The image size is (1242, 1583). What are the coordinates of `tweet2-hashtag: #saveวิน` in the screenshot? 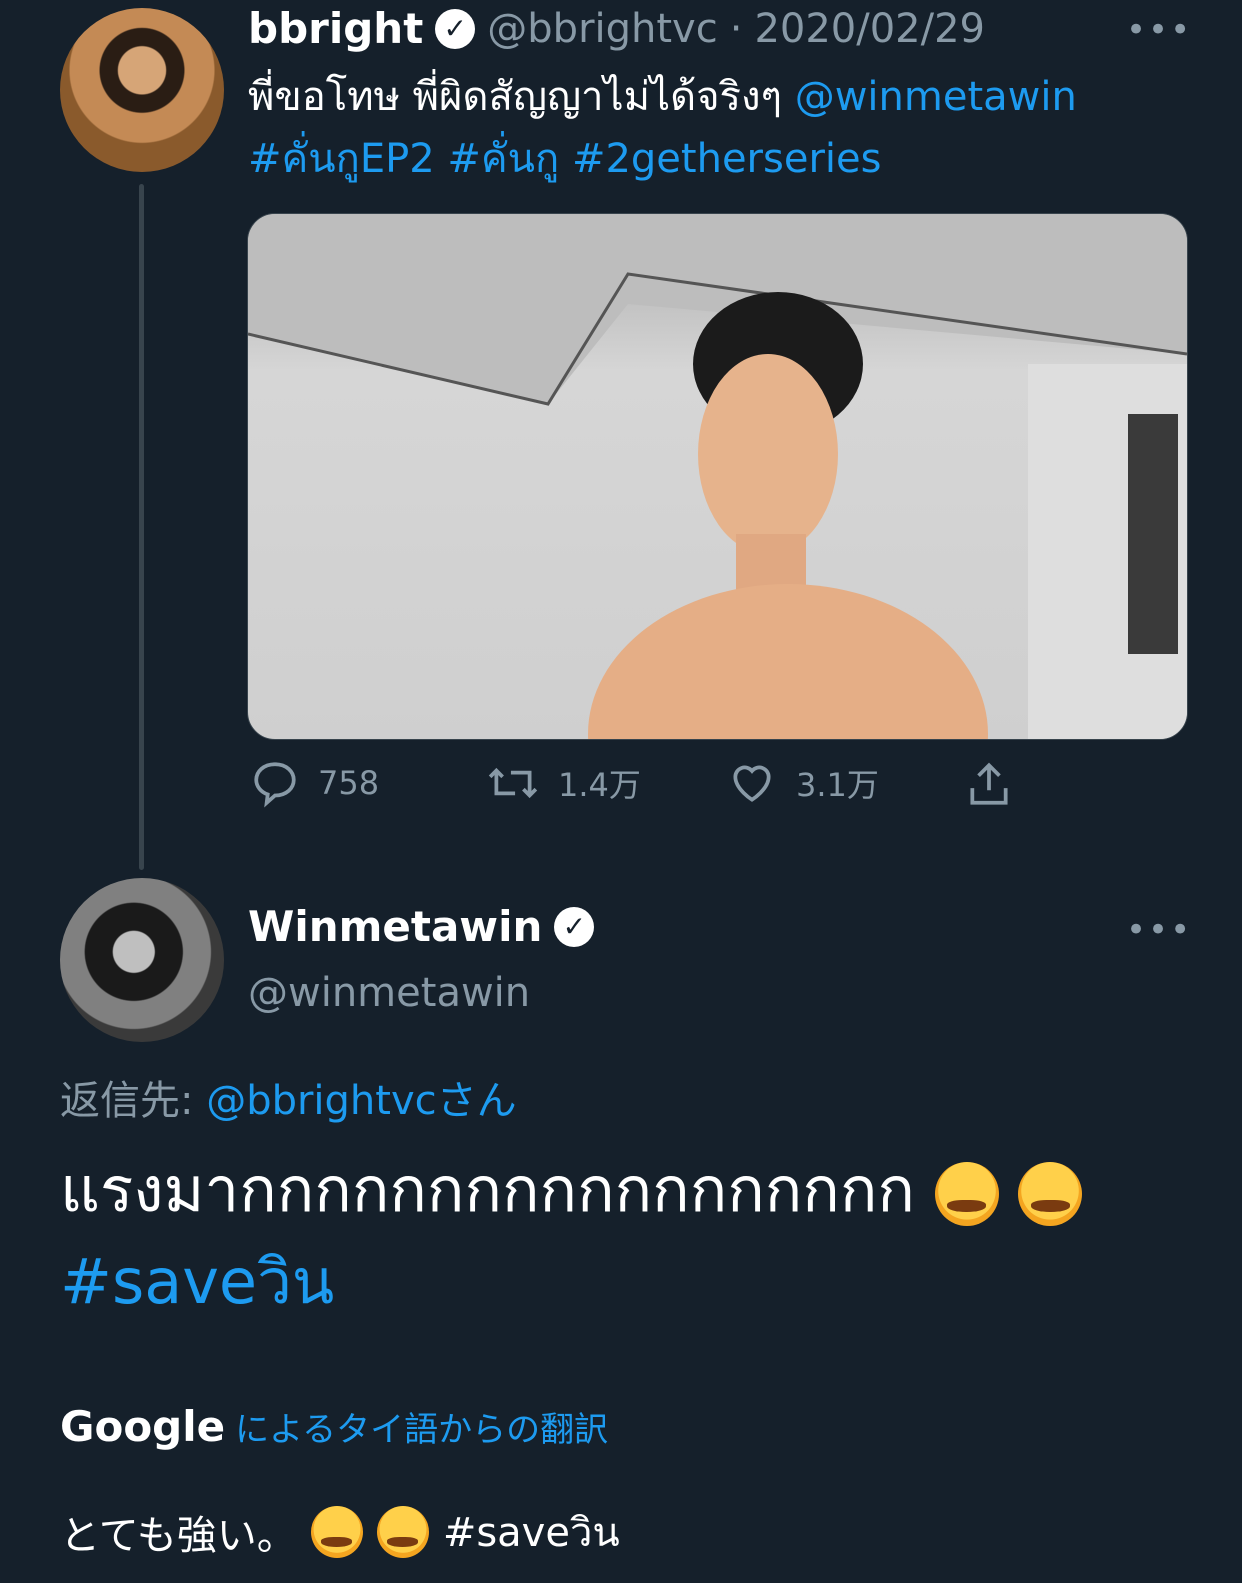 It's located at (197, 1281).